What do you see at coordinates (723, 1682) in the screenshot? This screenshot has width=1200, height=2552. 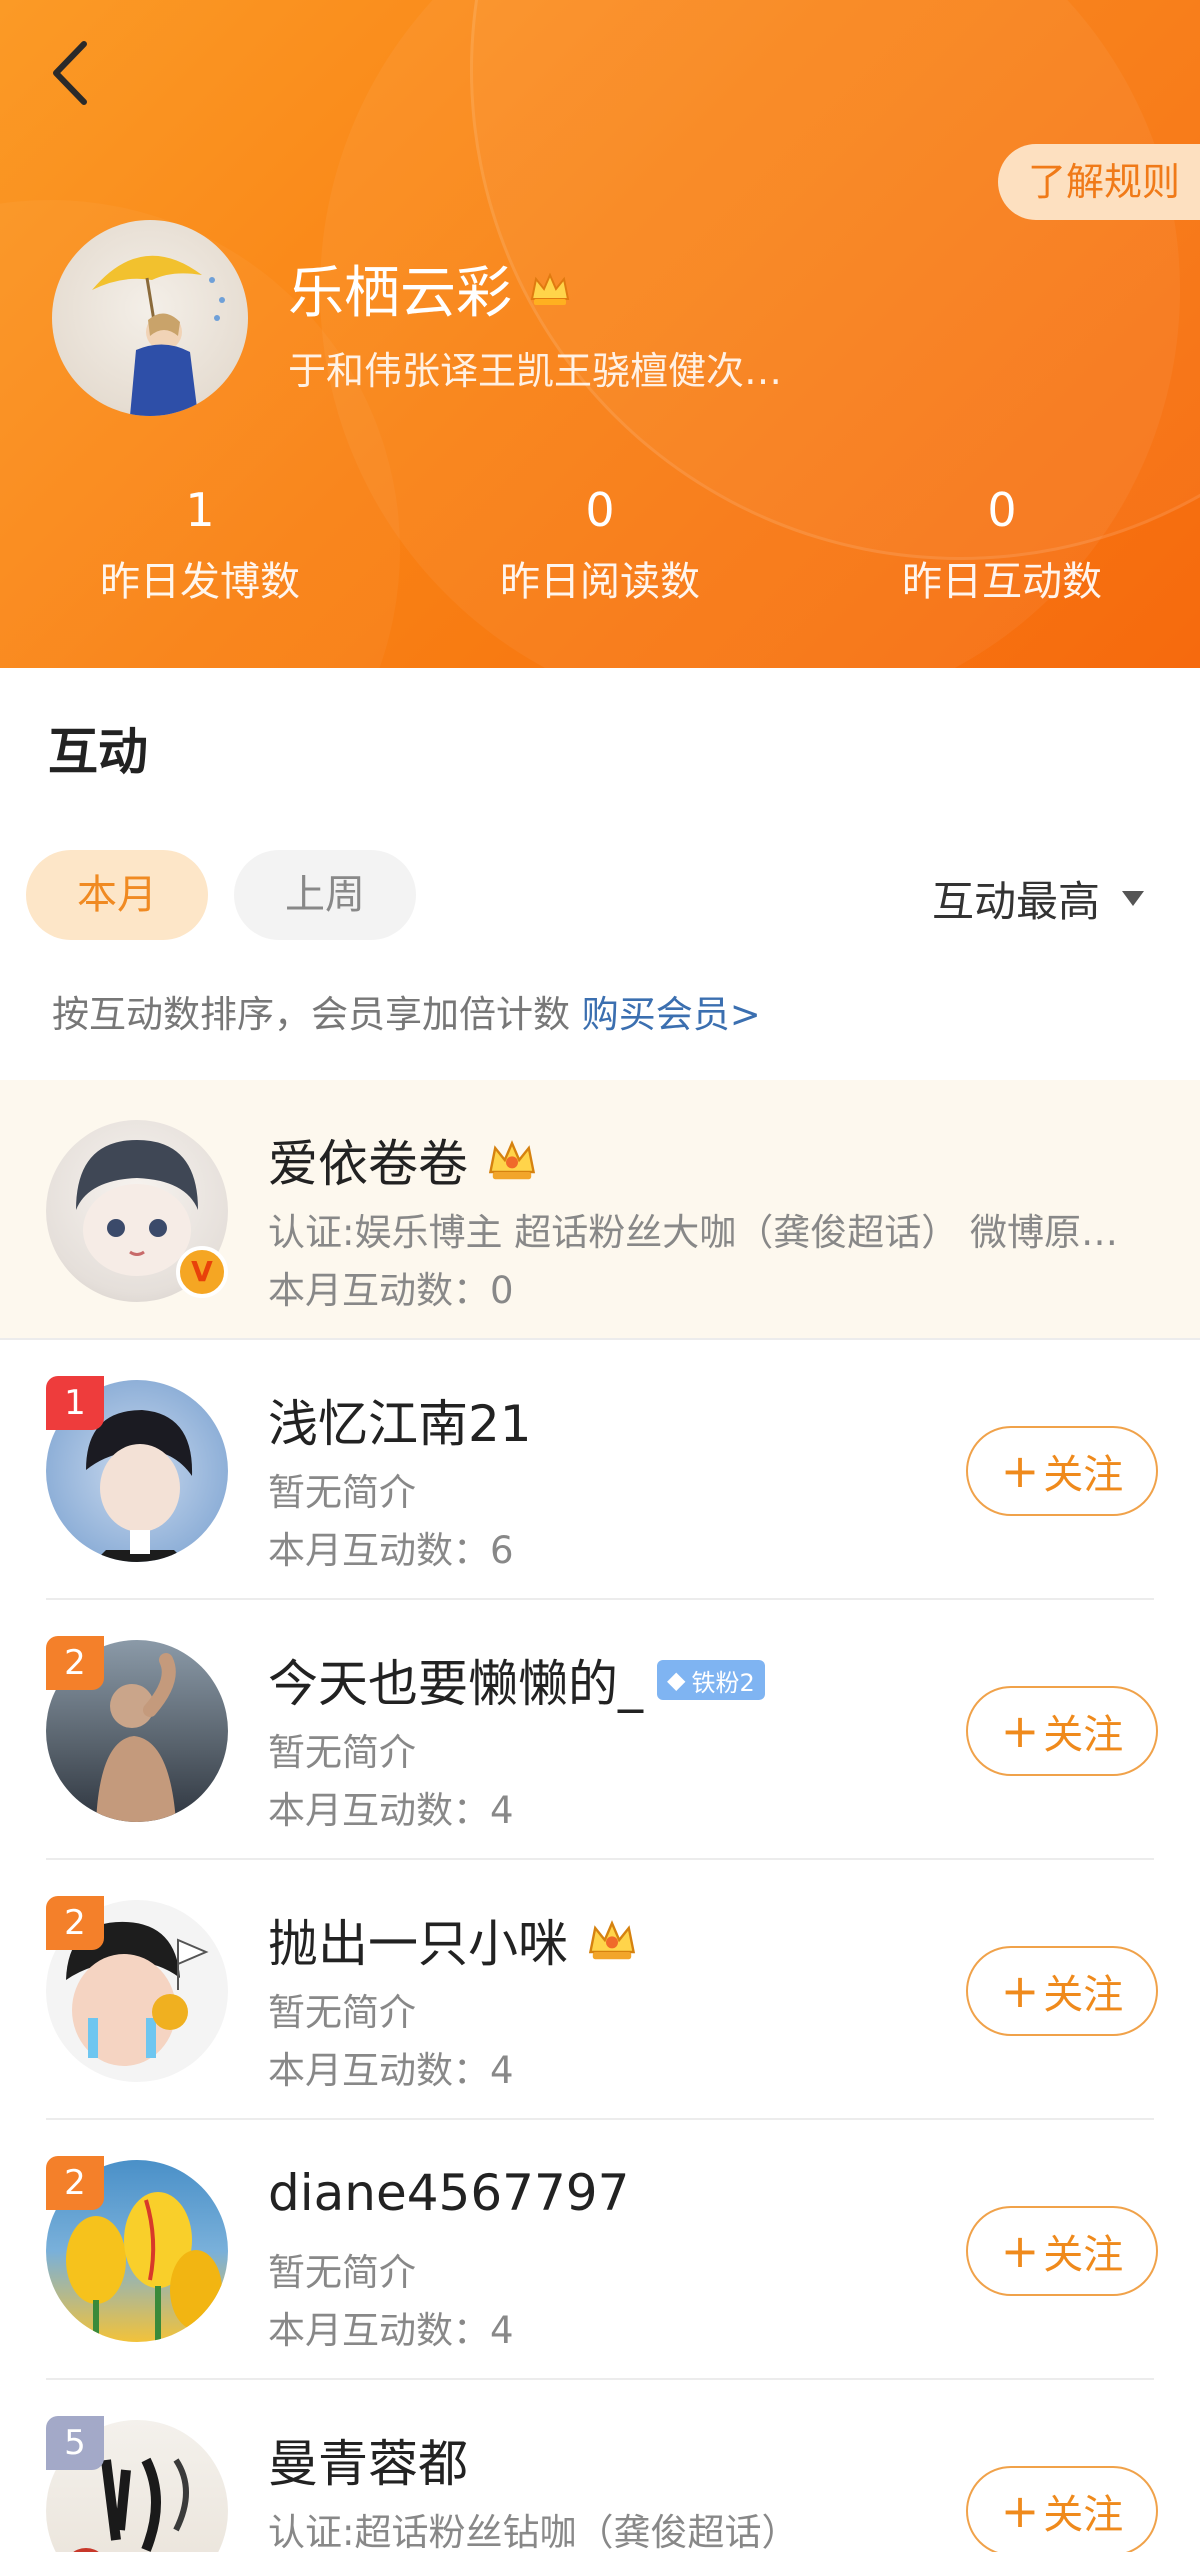 I see `fan-level-text: 铁粉2` at bounding box center [723, 1682].